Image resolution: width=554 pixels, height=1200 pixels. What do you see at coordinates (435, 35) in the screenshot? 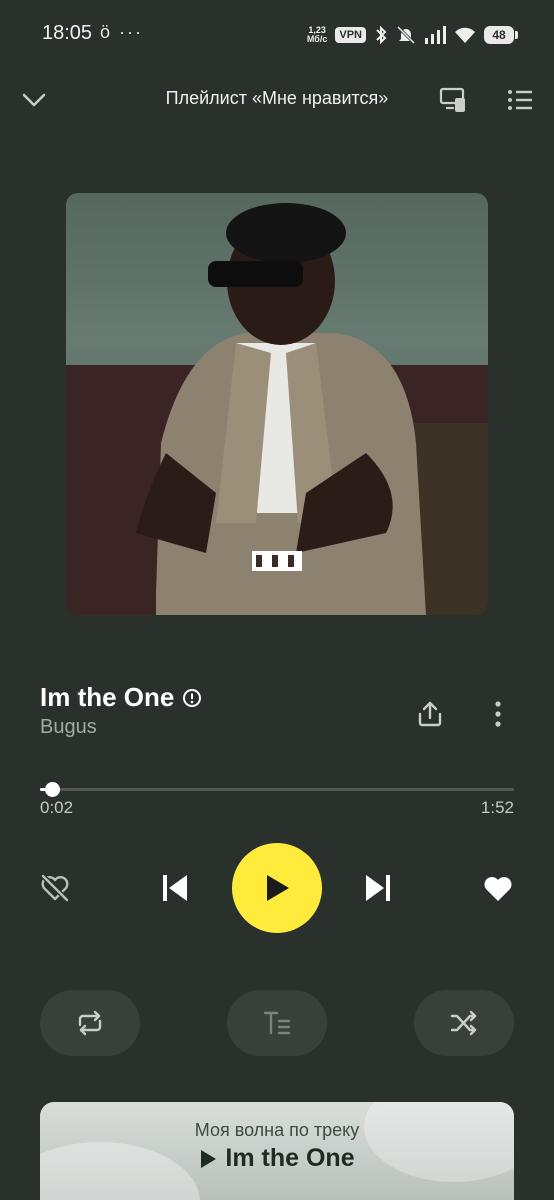
I see `signal-icon` at bounding box center [435, 35].